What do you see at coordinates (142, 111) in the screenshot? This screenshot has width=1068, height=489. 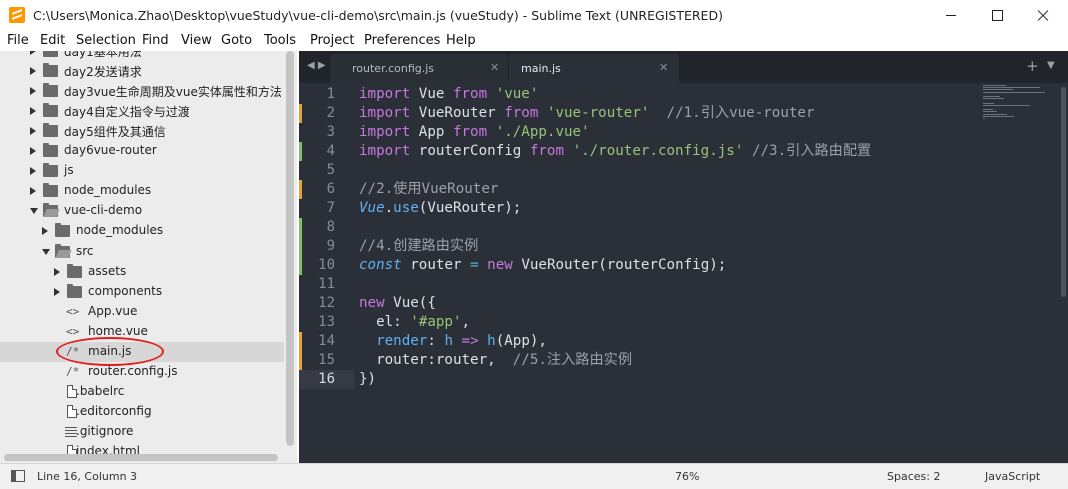 I see `folder-row: day4自定义指令与过渡` at bounding box center [142, 111].